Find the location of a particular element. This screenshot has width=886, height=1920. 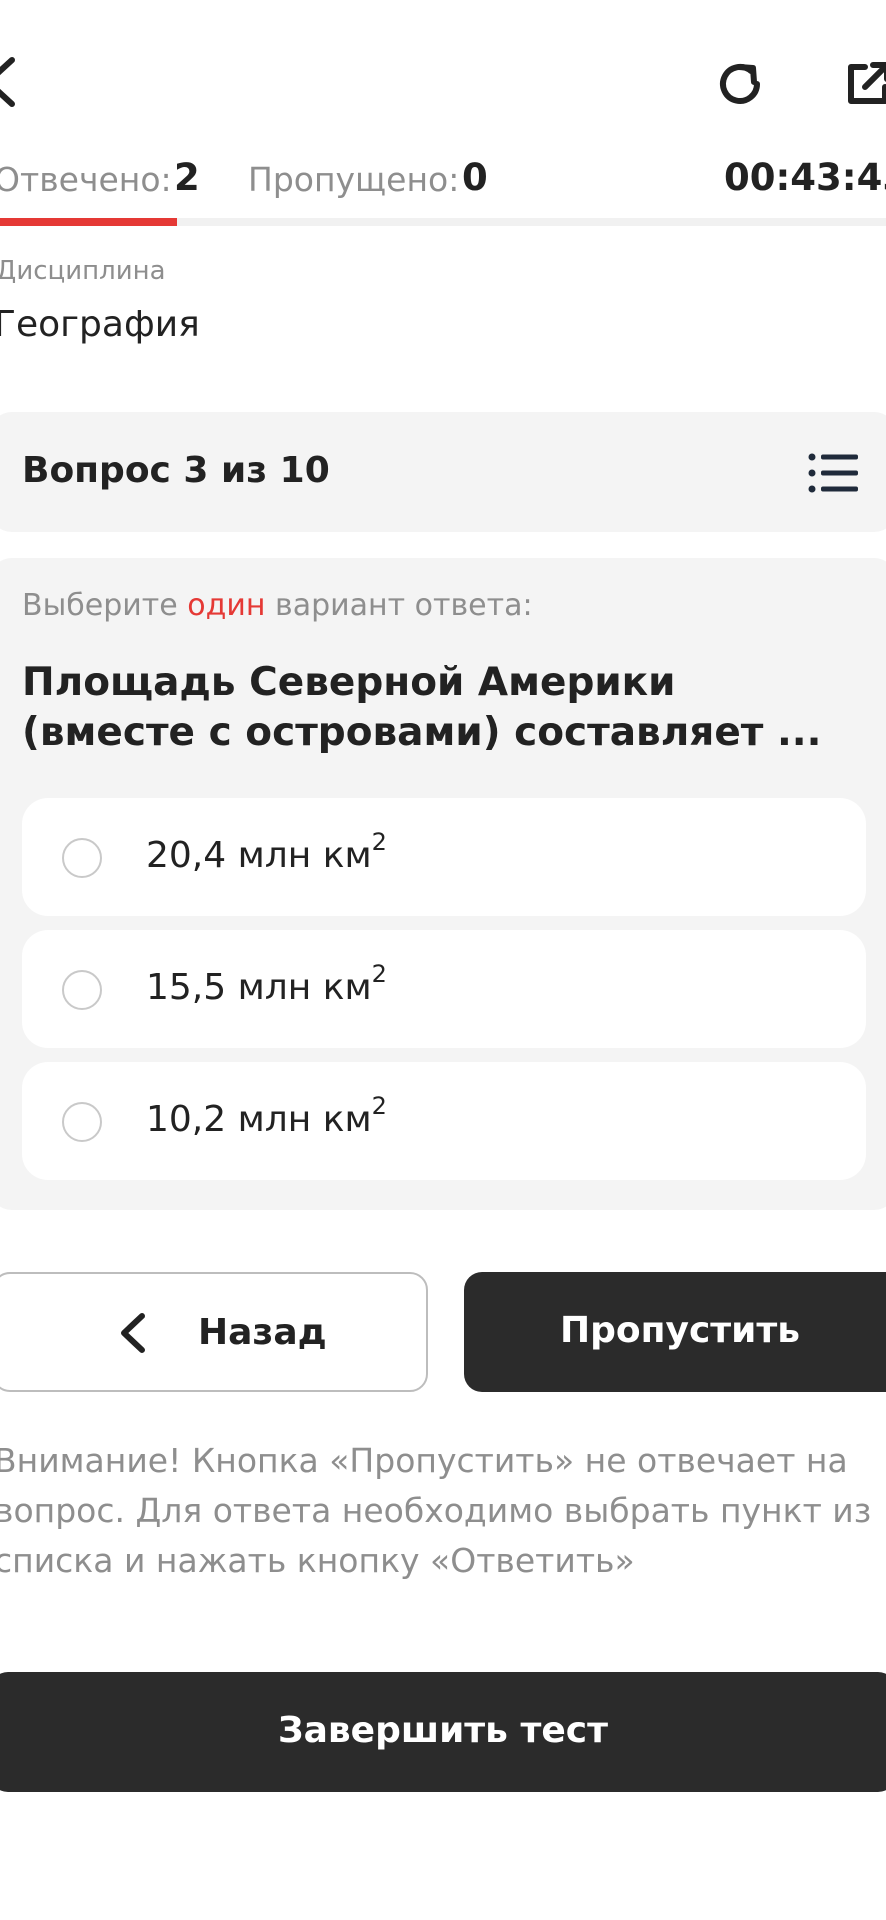

answer-option-label: 15,5 млн км2 is located at coordinates (266, 984).